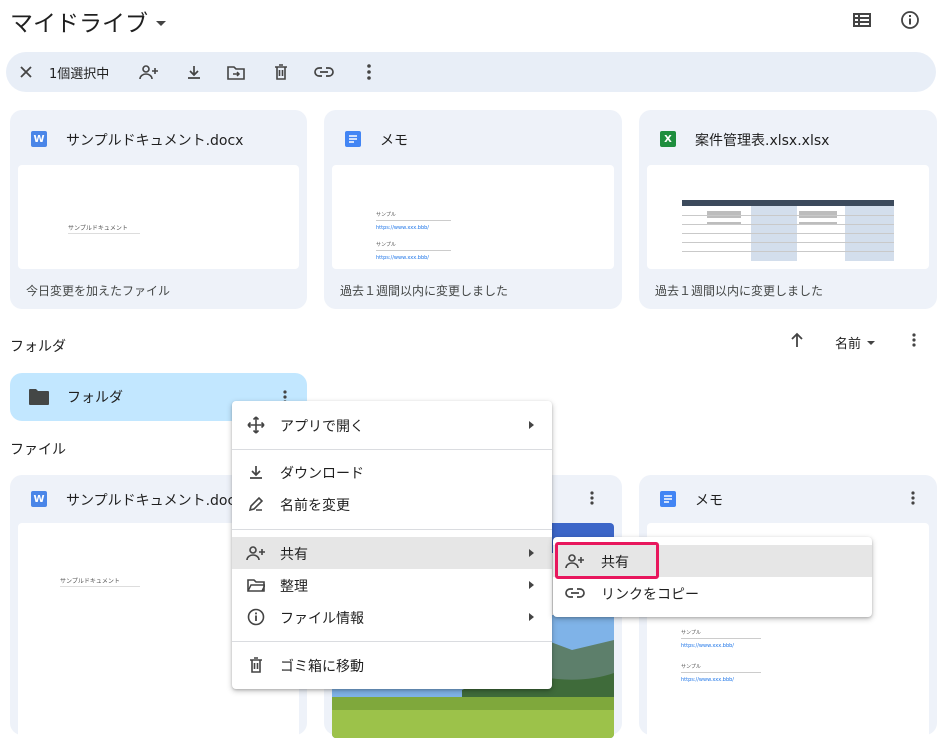  Describe the element at coordinates (158, 217) in the screenshot. I see `file-thumbnail: サンプルドキュメント` at that location.